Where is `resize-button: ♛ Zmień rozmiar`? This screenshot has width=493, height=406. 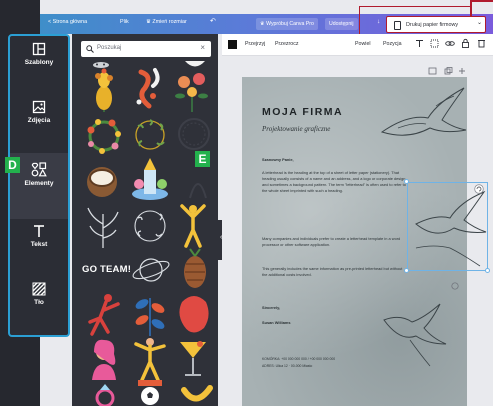
resize-button: ♛ Zmień rozmiar is located at coordinates (166, 22).